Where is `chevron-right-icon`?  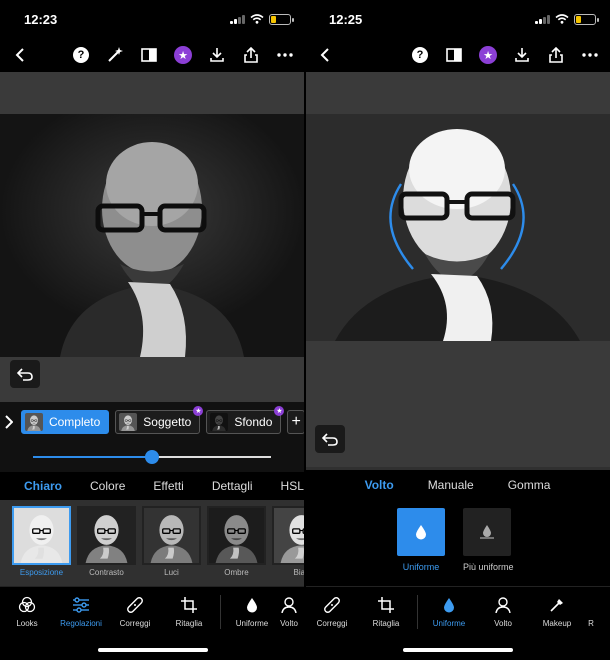 chevron-right-icon is located at coordinates (9, 422).